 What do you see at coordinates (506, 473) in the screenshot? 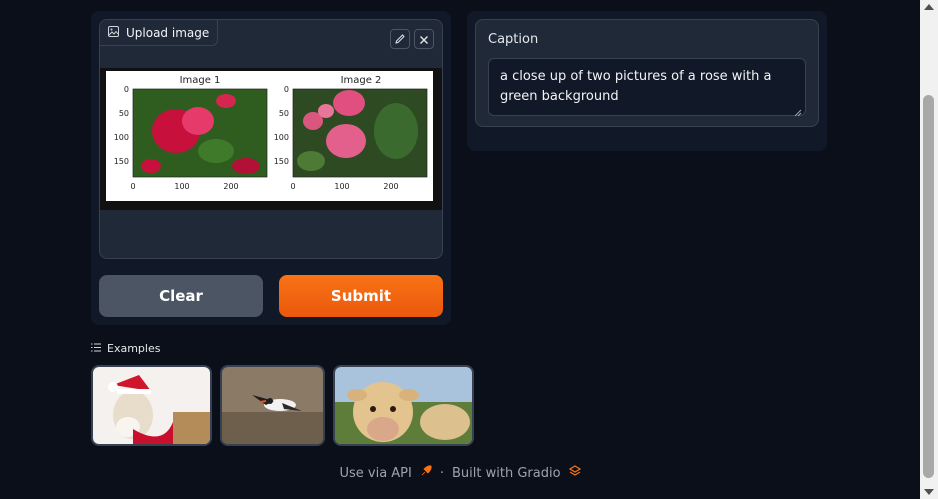
I see `built-with-gradio-link: Built with Gradio` at bounding box center [506, 473].